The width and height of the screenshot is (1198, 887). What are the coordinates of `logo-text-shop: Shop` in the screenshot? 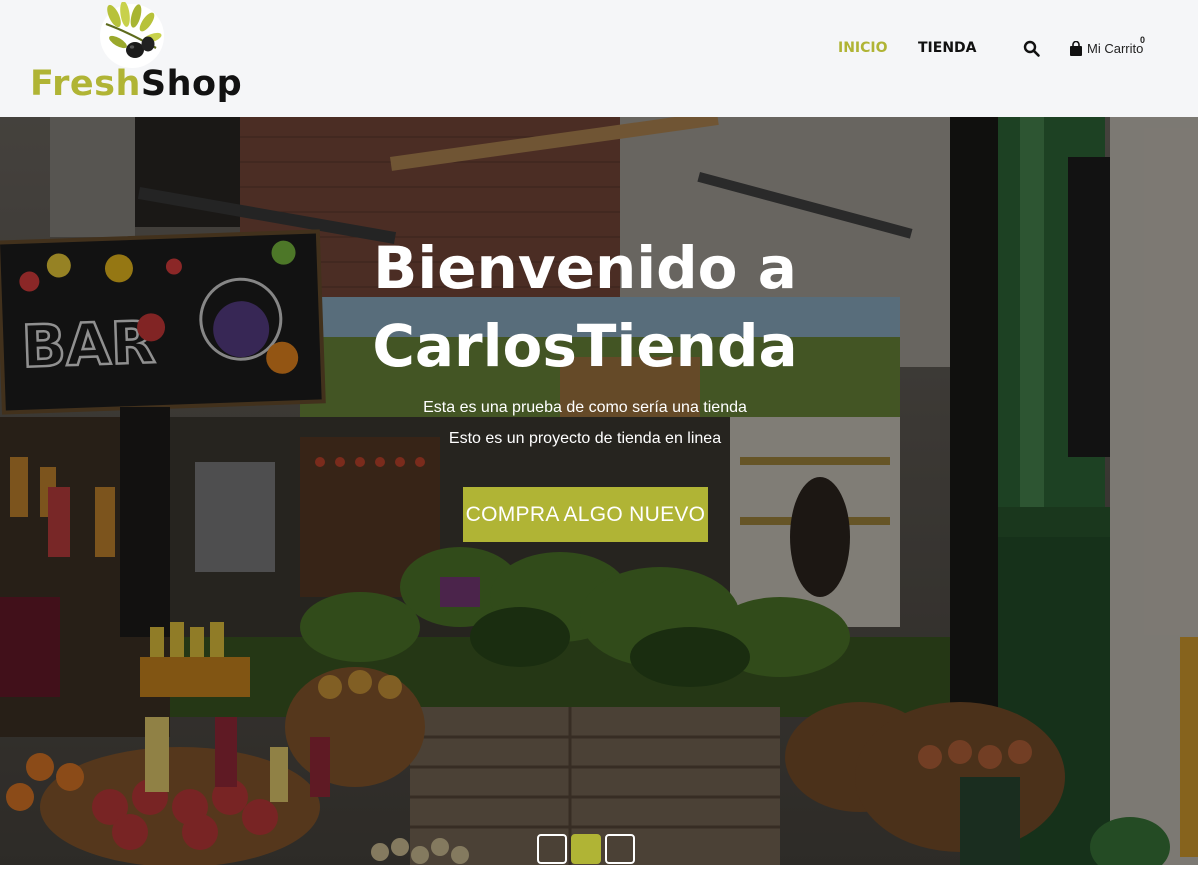 It's located at (191, 84).